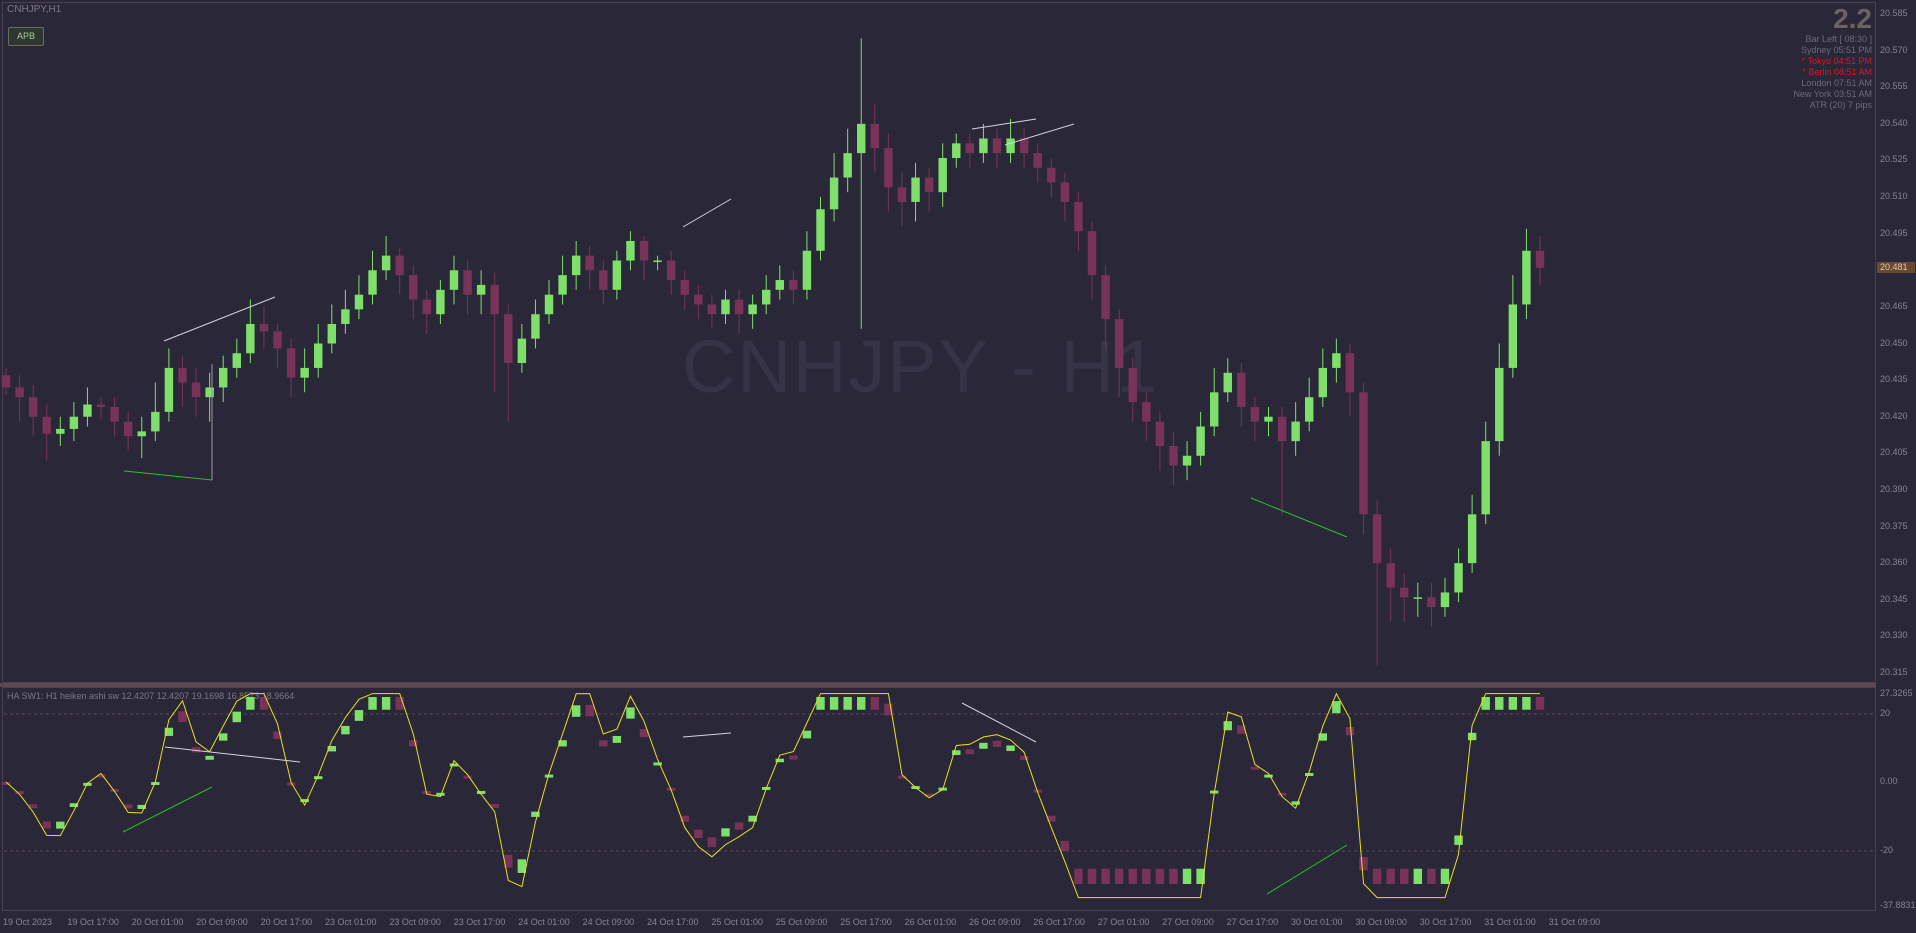 The image size is (1916, 933). I want to click on price-tick: 20.495, so click(1894, 232).